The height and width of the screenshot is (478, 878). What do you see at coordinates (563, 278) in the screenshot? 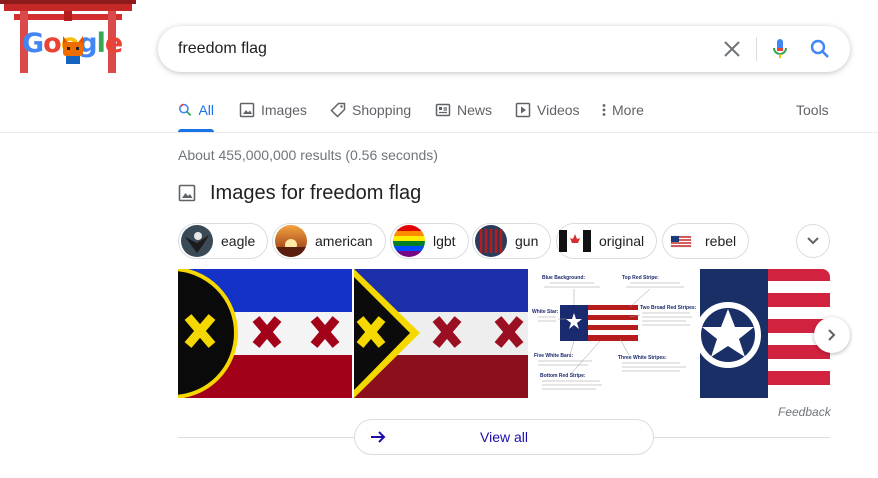
I see `info-blue-bg: Blue Background:` at bounding box center [563, 278].